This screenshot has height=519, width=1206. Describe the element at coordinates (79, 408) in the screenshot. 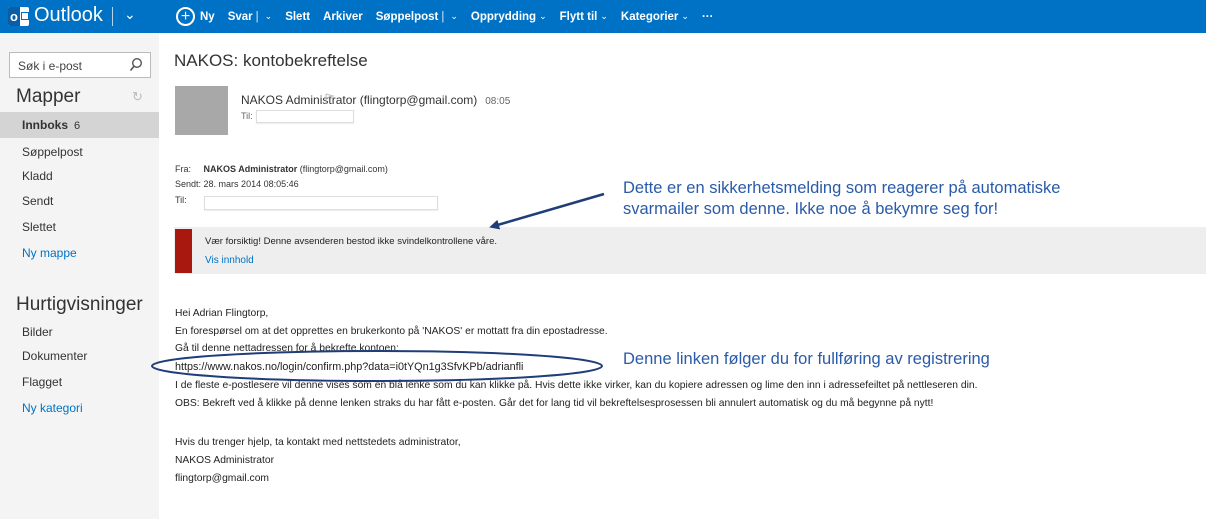

I see `new-category-link: Ny kategori` at that location.